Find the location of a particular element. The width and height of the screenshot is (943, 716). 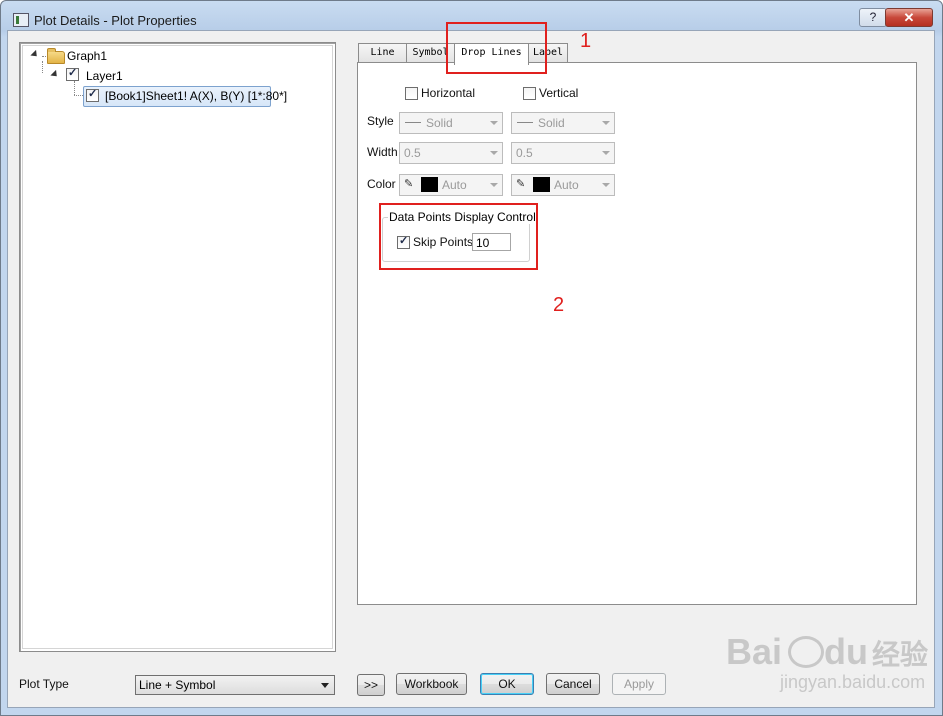

tab-drop-lines: Drop Lines is located at coordinates (491, 54).